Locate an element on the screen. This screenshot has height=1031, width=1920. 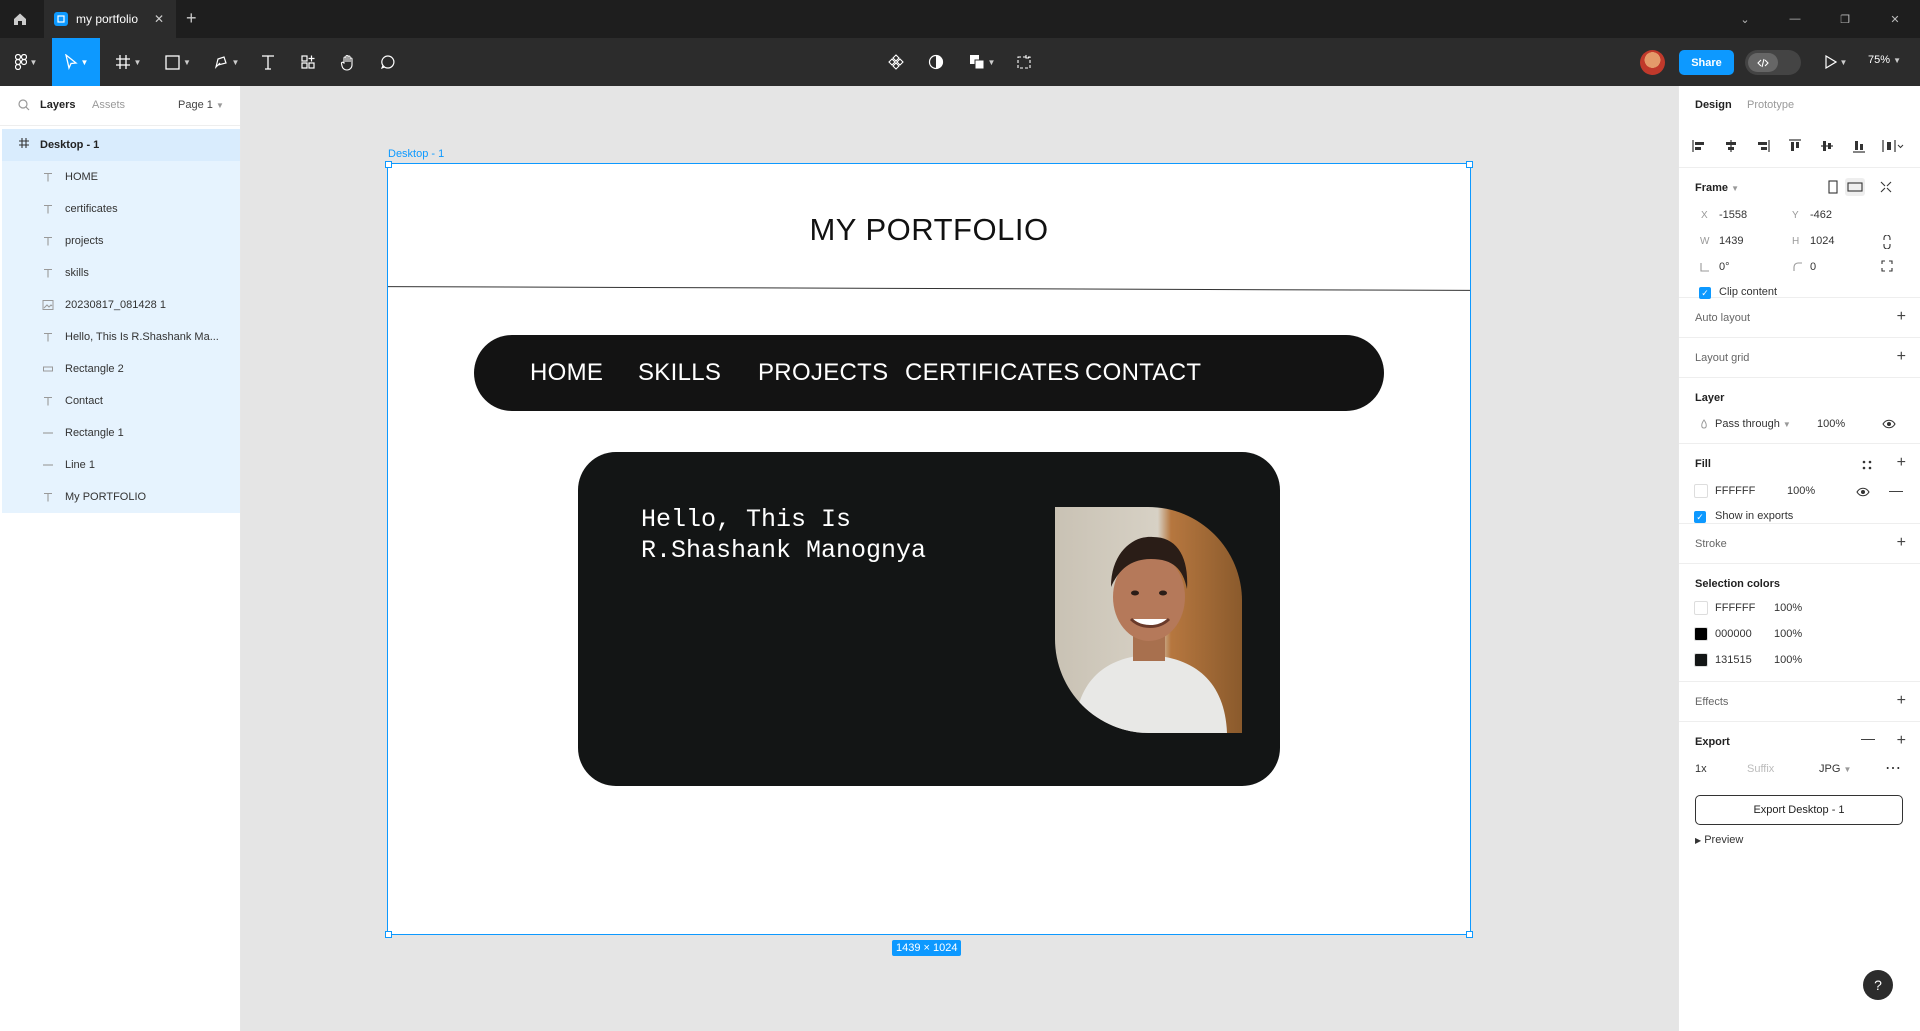
search-icon is located at coordinates (24, 105).